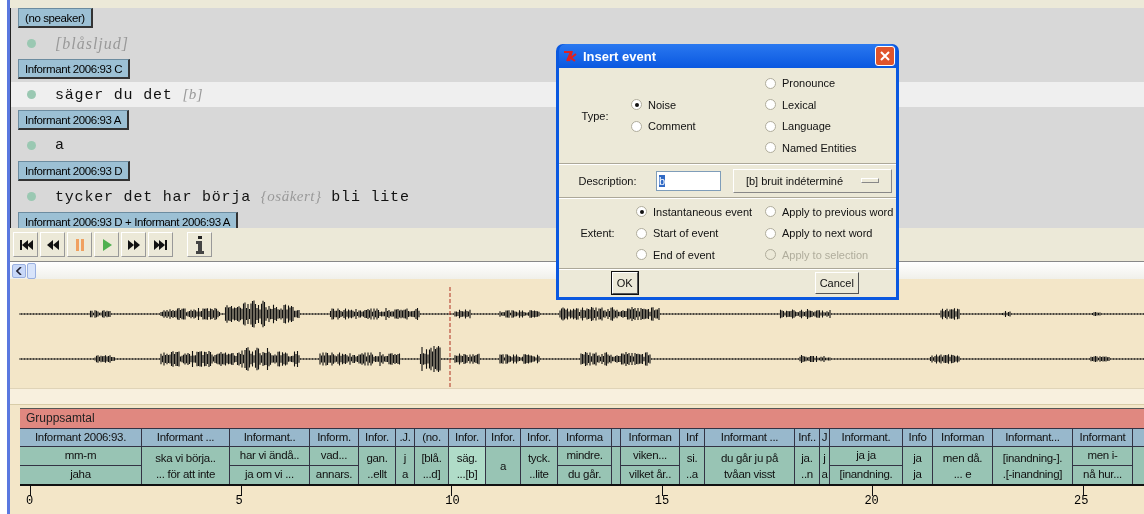  I want to click on speaker-cell: (no., so click(431, 437).